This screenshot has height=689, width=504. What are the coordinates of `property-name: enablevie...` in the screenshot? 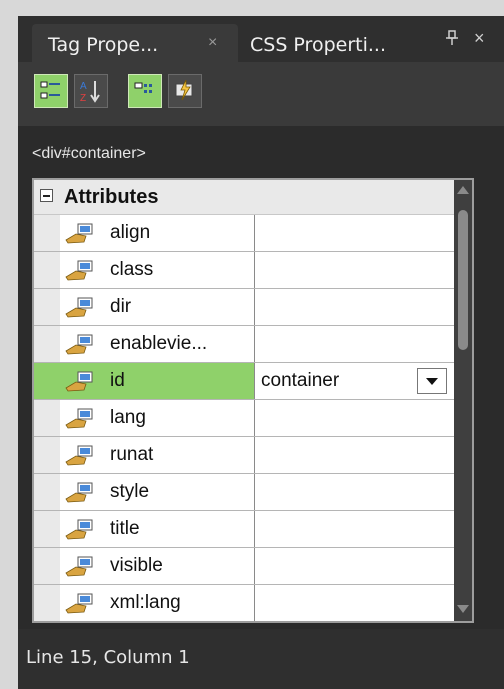 It's located at (159, 343).